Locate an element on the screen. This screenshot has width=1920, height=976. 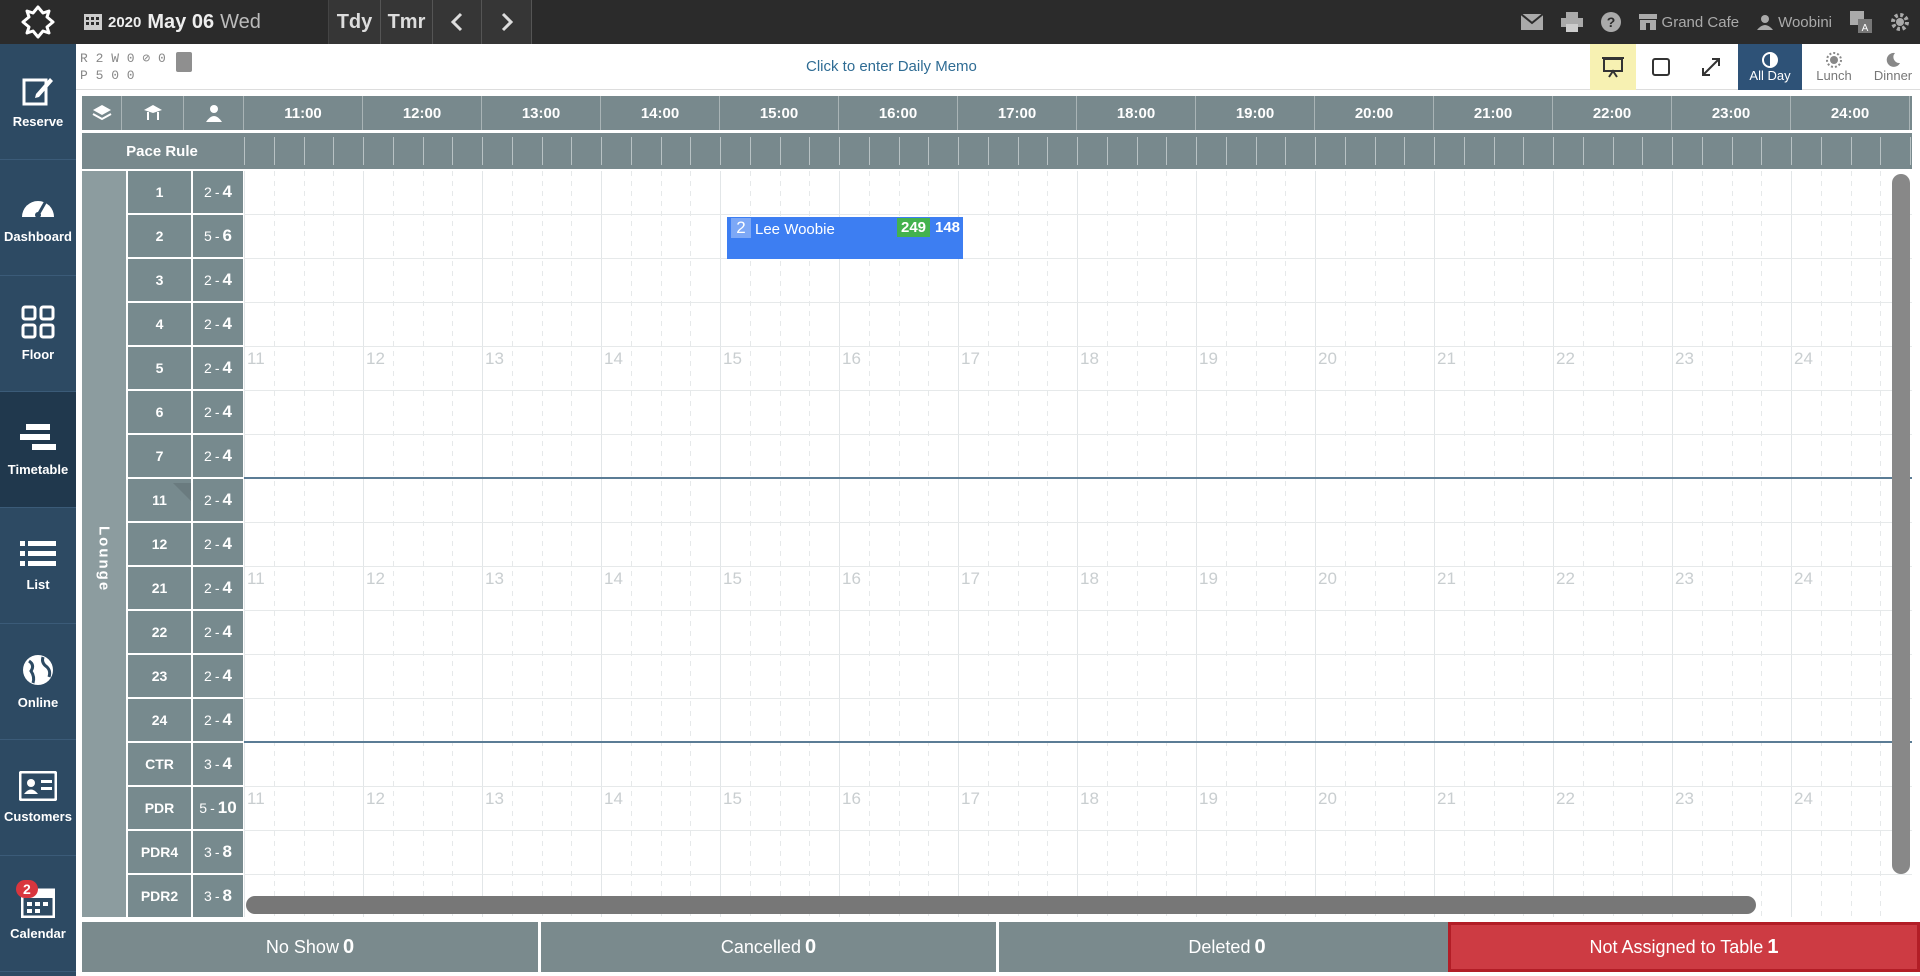
square-icon is located at coordinates (1661, 67).